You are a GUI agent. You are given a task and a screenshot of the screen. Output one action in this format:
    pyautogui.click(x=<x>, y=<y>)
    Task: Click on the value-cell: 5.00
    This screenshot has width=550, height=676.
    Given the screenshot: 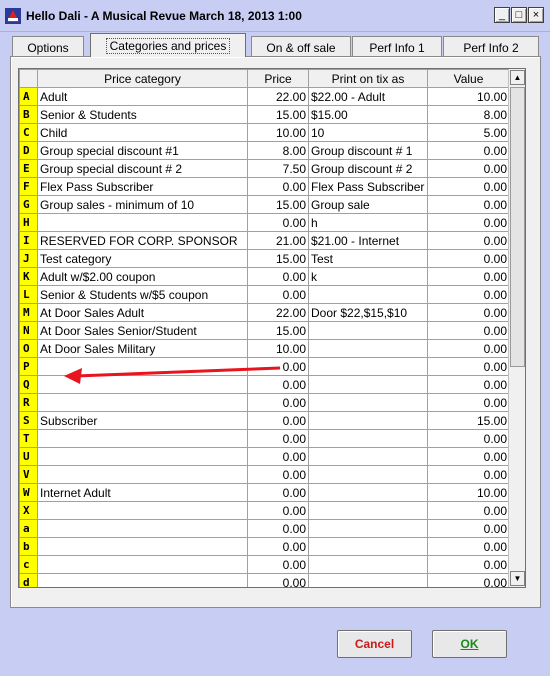 What is the action you would take?
    pyautogui.click(x=468, y=132)
    